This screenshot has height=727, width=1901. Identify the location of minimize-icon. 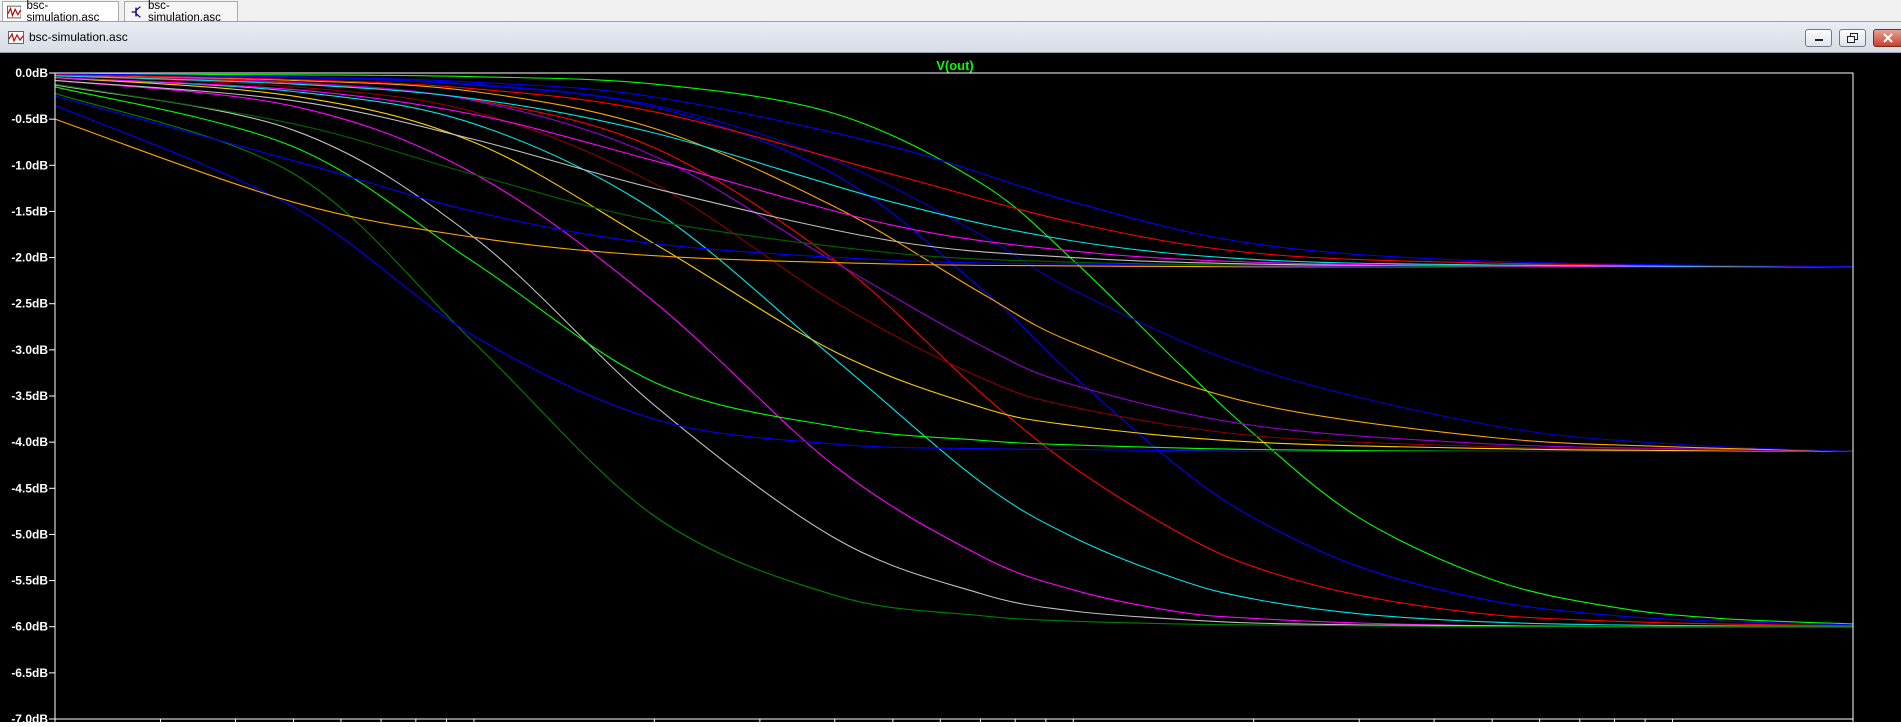
(1818, 40).